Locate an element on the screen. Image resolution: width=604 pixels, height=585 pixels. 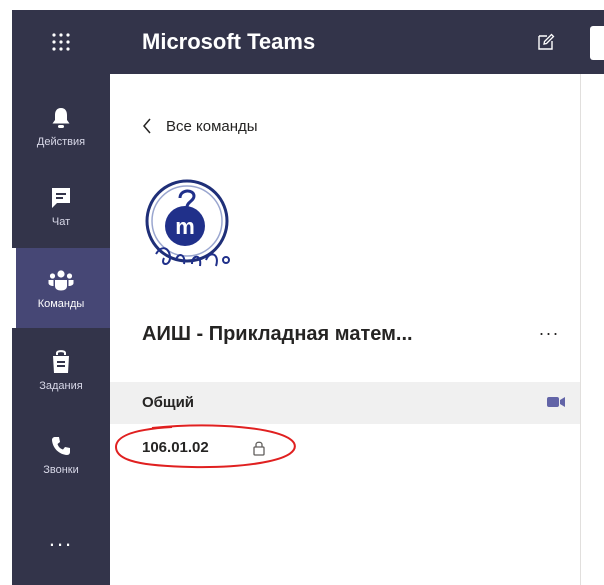
rail-label: Действия is located at coordinates (61, 142).